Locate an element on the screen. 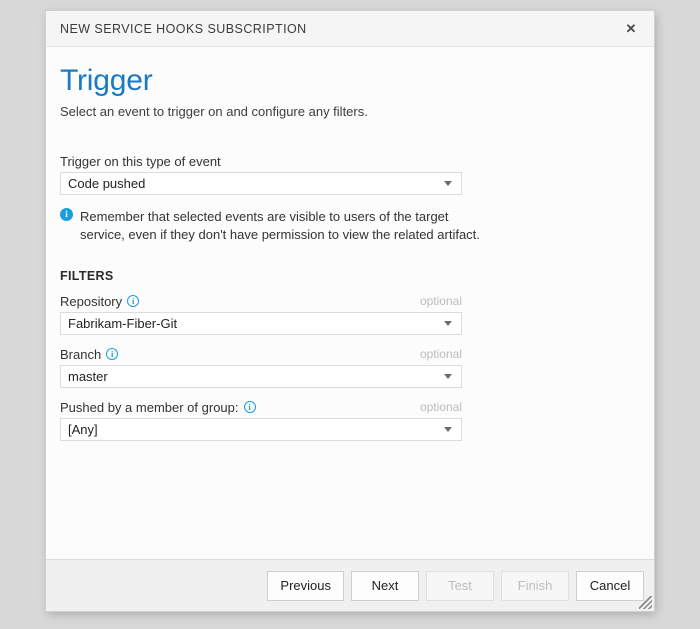 The width and height of the screenshot is (700, 629). filters-heading: FILTERS is located at coordinates (87, 275).